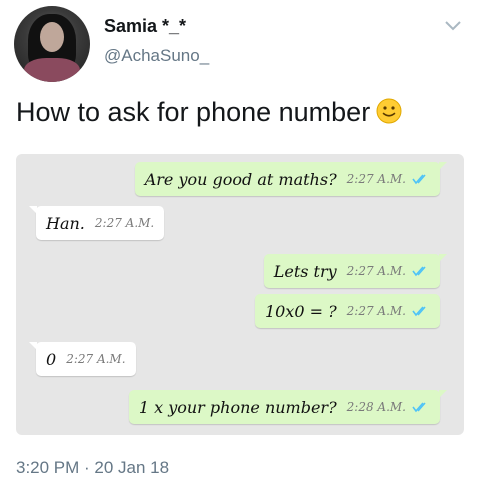 The width and height of the screenshot is (480, 480). What do you see at coordinates (389, 111) in the screenshot?
I see `slightly-smiling-face-icon` at bounding box center [389, 111].